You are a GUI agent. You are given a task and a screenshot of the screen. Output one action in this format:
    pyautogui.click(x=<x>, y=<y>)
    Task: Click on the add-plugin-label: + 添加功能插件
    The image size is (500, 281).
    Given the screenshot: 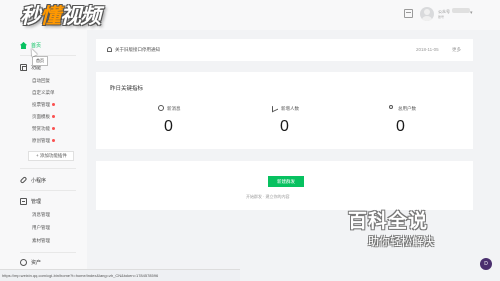 What is the action you would take?
    pyautogui.click(x=51, y=155)
    